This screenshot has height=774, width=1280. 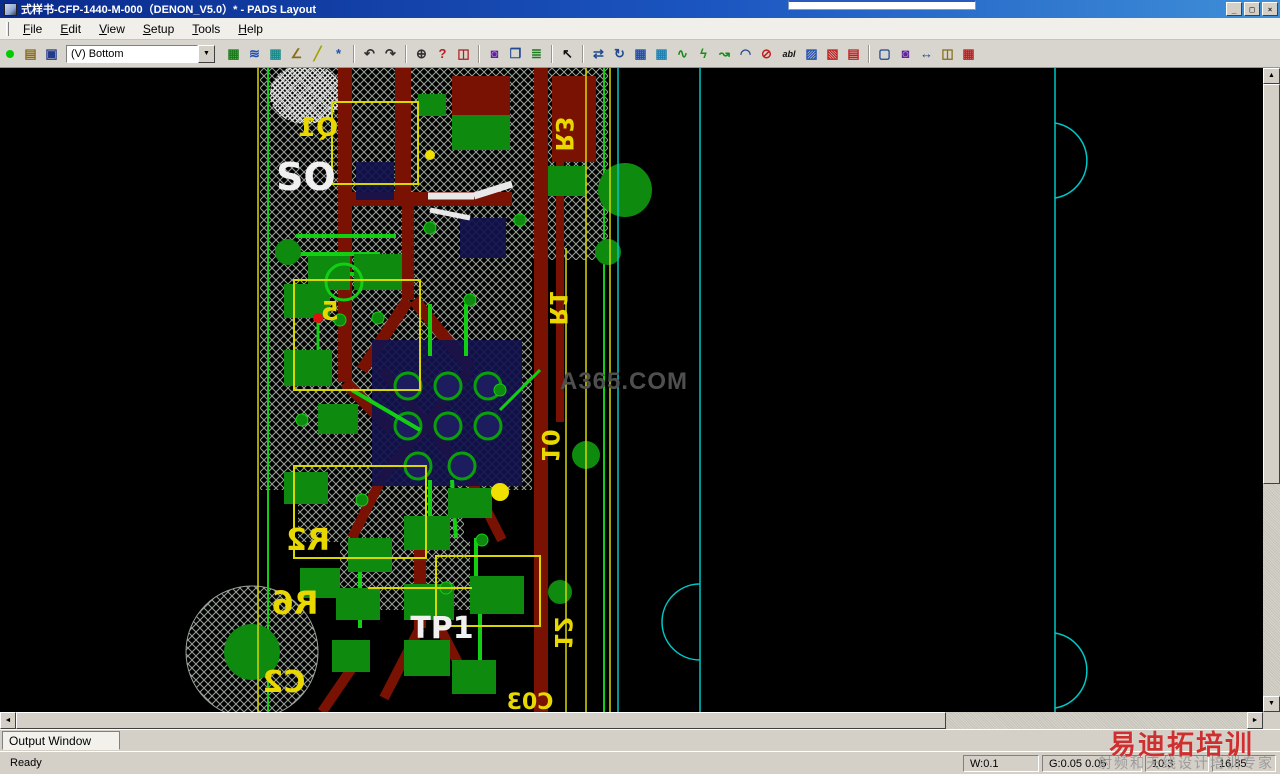 I want to click on menu-item-tools: Tools, so click(x=206, y=29).